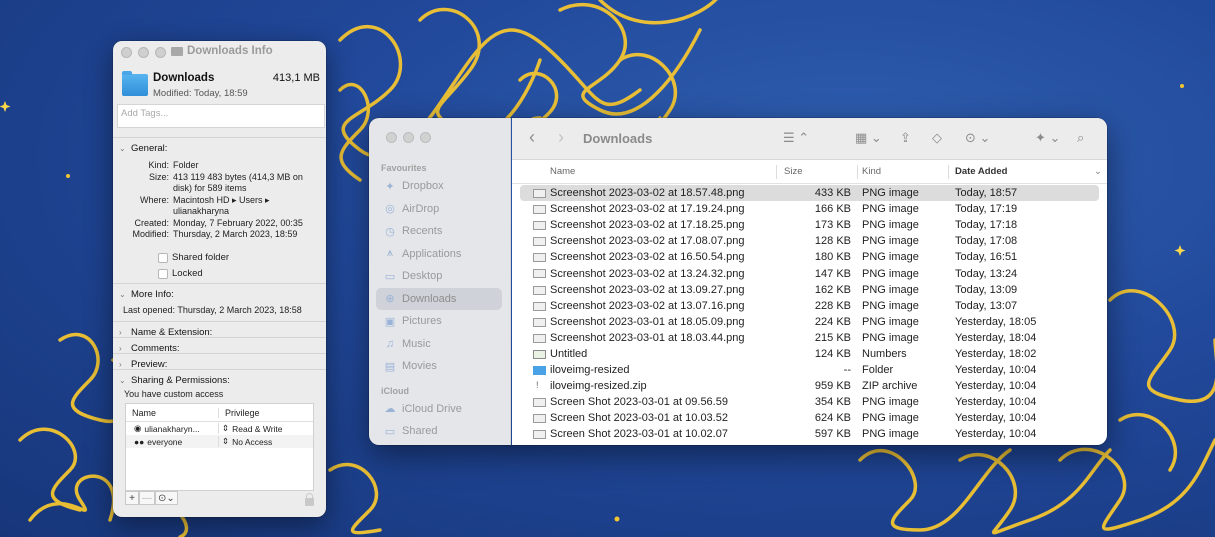 The width and height of the screenshot is (1215, 537). Describe the element at coordinates (422, 321) in the screenshot. I see `sidebar-item-label: Pictures` at that location.